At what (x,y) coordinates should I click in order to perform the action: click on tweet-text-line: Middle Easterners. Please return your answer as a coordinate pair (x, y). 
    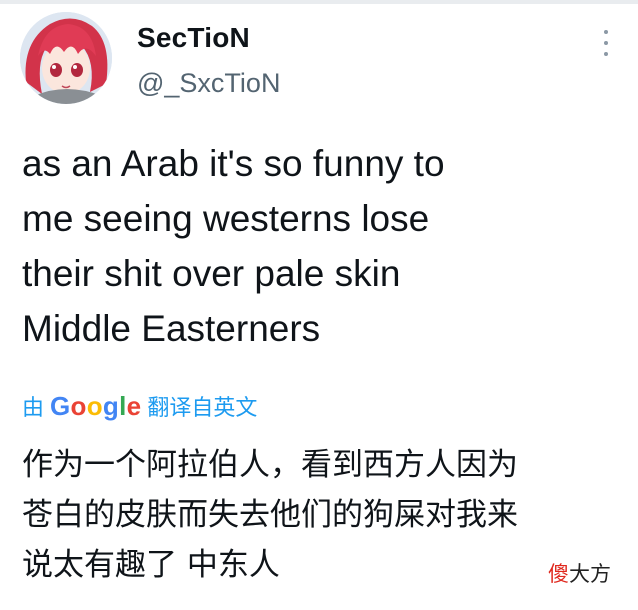
    Looking at the image, I should click on (171, 328).